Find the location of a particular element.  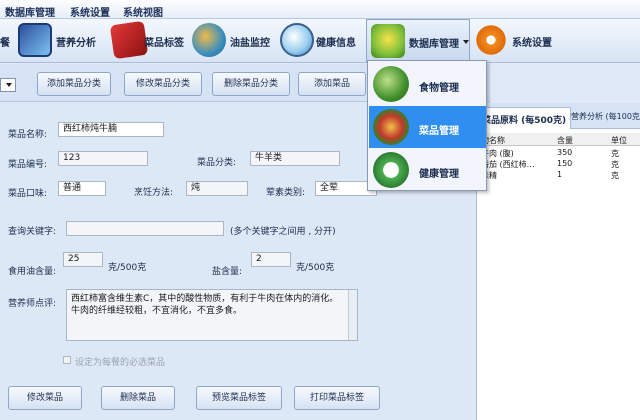

comment-scrollbar is located at coordinates (352, 315).